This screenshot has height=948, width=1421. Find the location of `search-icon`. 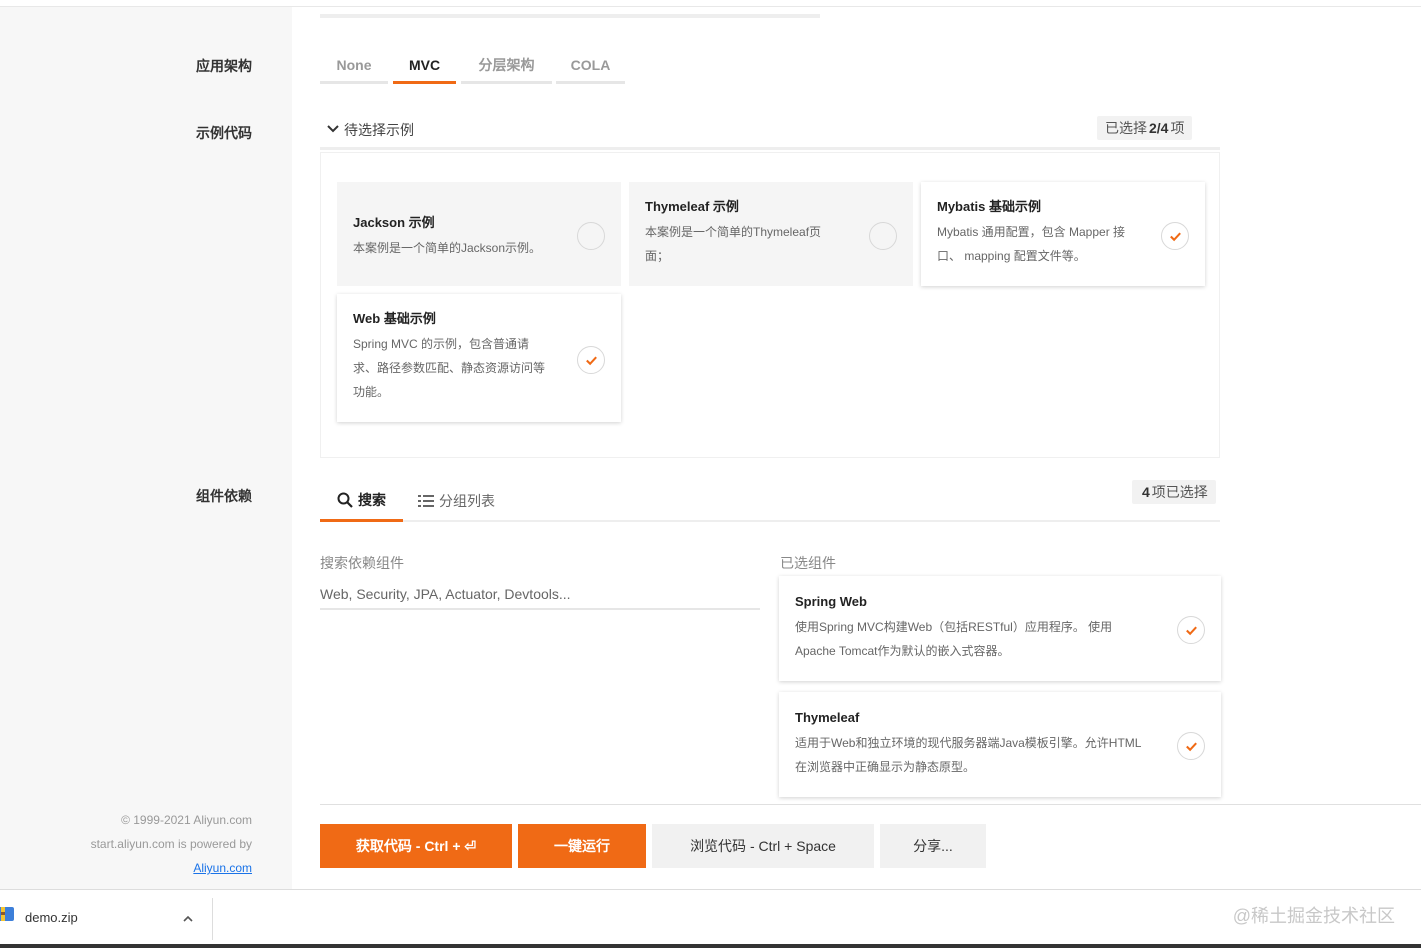

search-icon is located at coordinates (345, 500).